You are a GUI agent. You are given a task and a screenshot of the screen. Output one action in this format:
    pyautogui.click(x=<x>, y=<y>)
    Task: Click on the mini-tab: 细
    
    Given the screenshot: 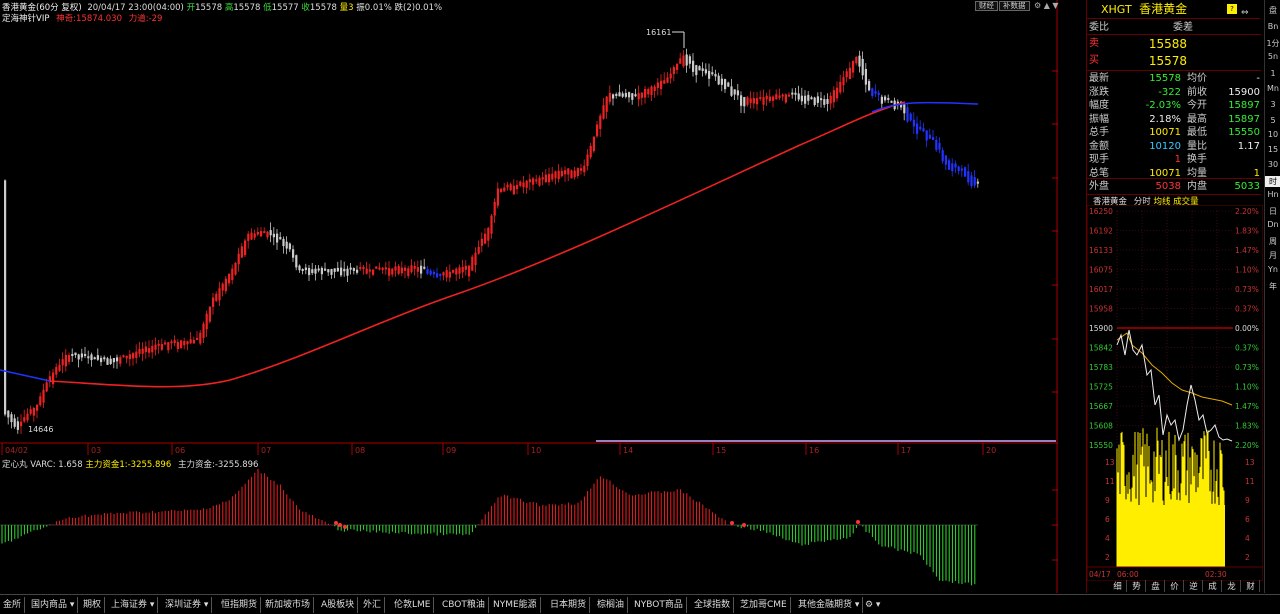 What is the action you would take?
    pyautogui.click(x=1118, y=586)
    